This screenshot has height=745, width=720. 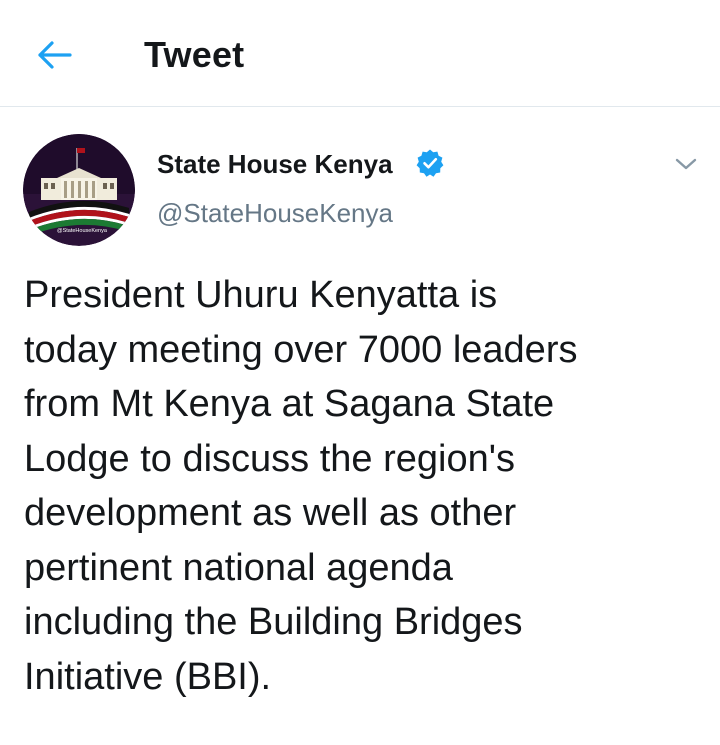 I want to click on chevron-down-icon, so click(x=686, y=164).